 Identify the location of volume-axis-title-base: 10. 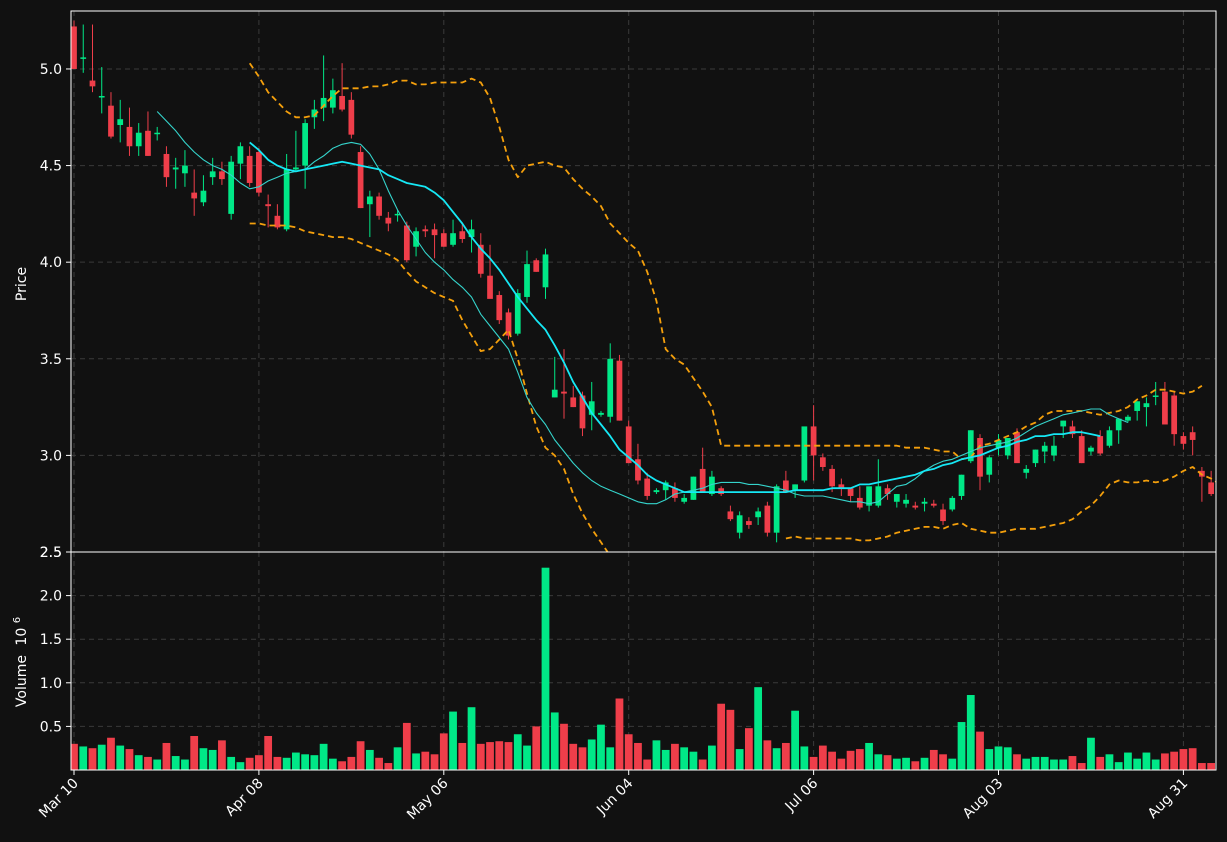
(22, 637).